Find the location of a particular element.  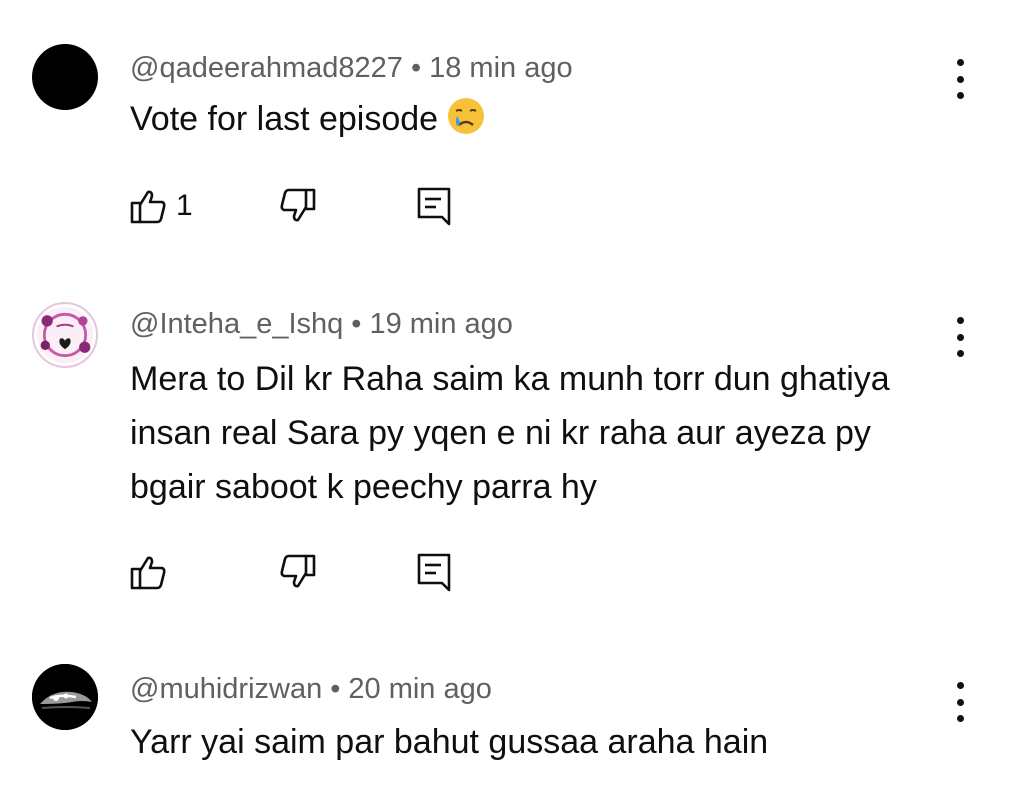

more-options-button is located at coordinates (960, 337).